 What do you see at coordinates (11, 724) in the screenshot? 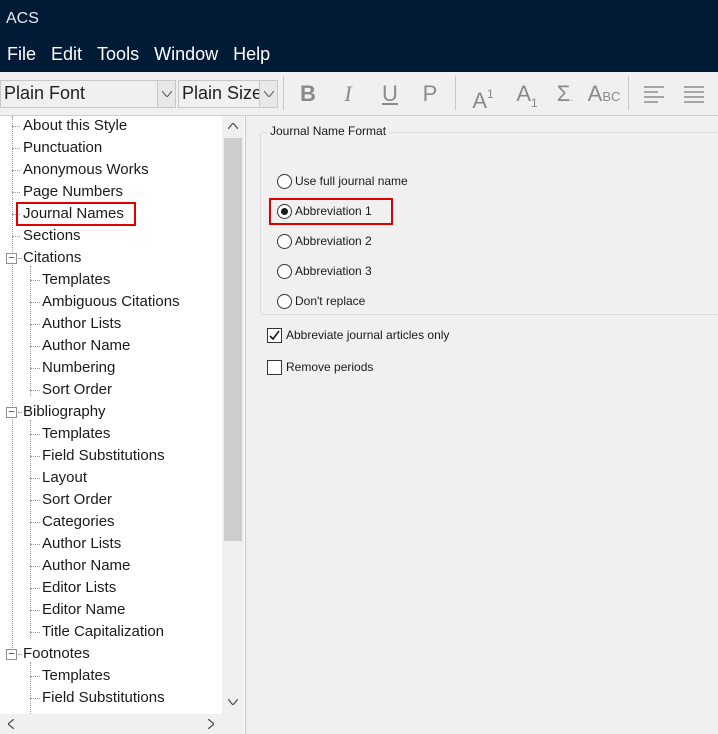
I see `chevron-left-icon` at bounding box center [11, 724].